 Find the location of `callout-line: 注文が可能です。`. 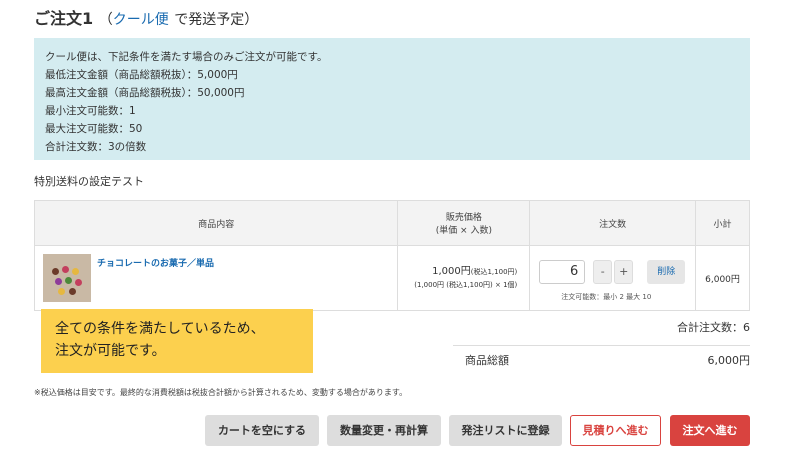

callout-line: 注文が可能です。 is located at coordinates (110, 351).